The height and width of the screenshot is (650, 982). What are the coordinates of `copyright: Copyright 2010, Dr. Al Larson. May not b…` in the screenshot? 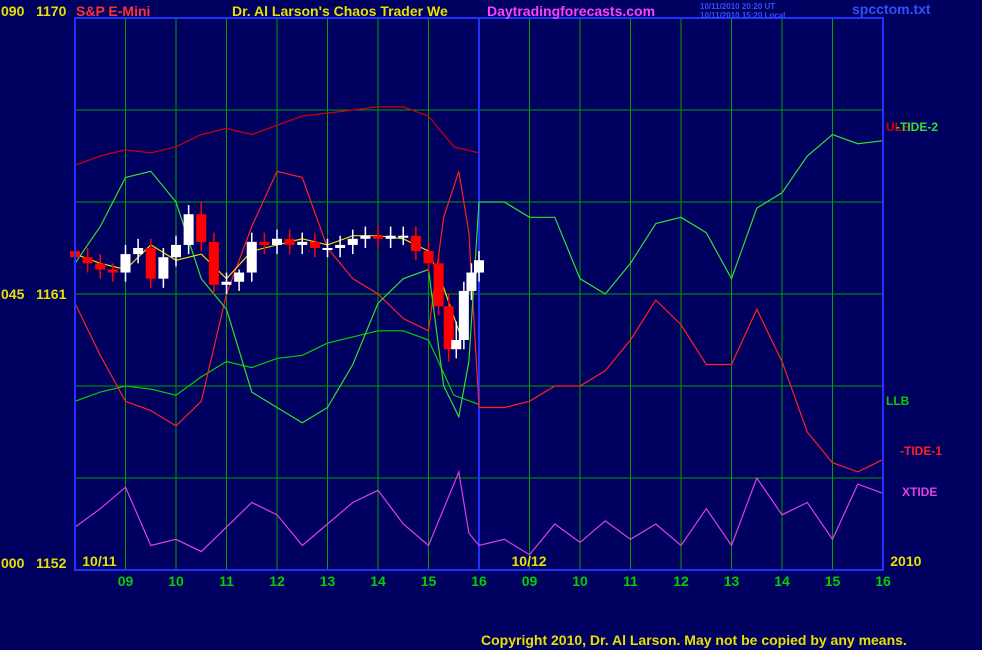 It's located at (694, 640).